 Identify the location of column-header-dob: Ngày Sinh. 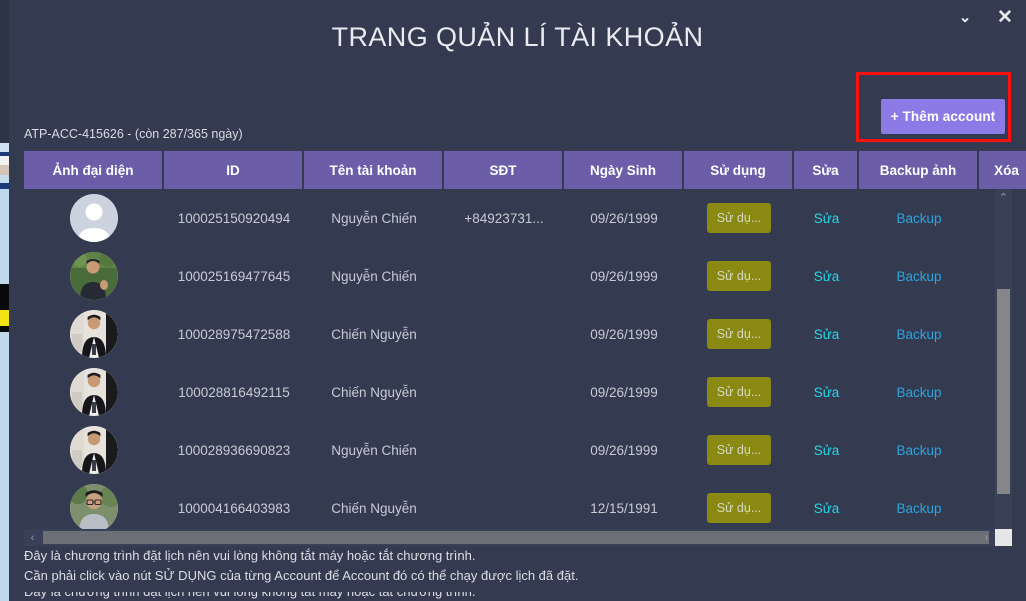
(624, 170).